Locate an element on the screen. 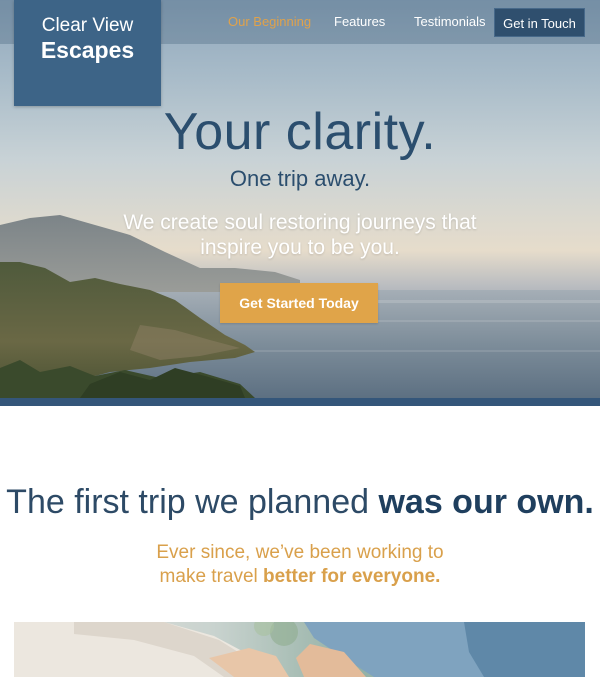 This screenshot has width=600, height=677. story-sub-line-1: Ever since, we’ve been working to is located at coordinates (300, 552).